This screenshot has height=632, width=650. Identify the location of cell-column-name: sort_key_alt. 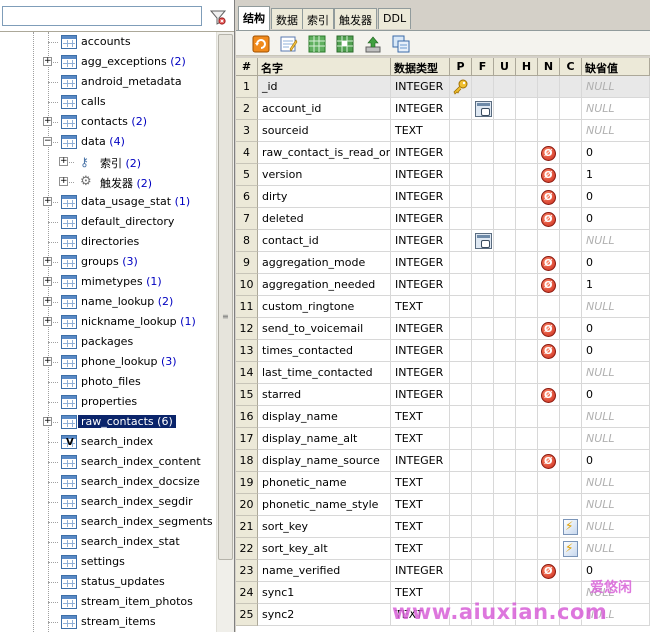
(324, 549).